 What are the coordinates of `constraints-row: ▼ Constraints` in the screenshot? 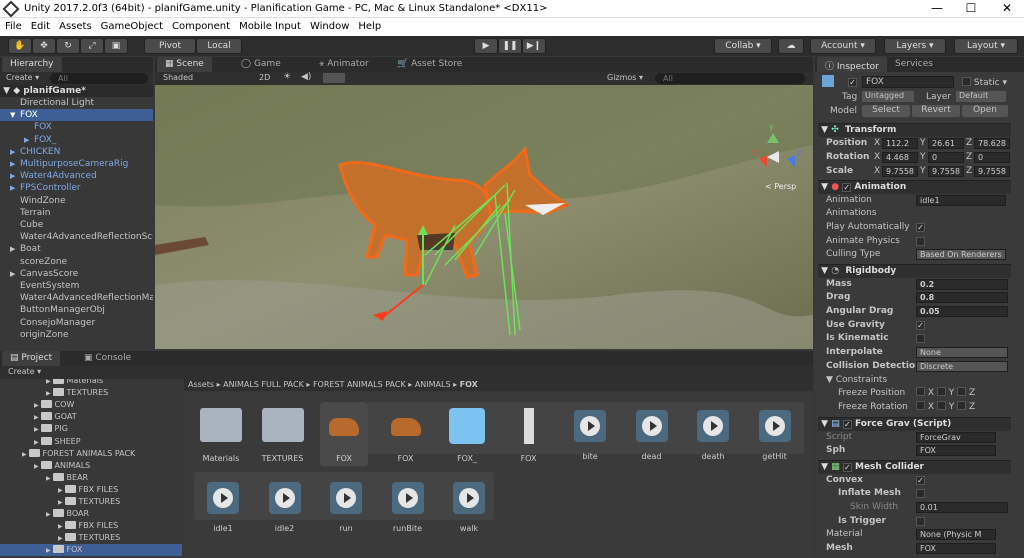 It's located at (918, 380).